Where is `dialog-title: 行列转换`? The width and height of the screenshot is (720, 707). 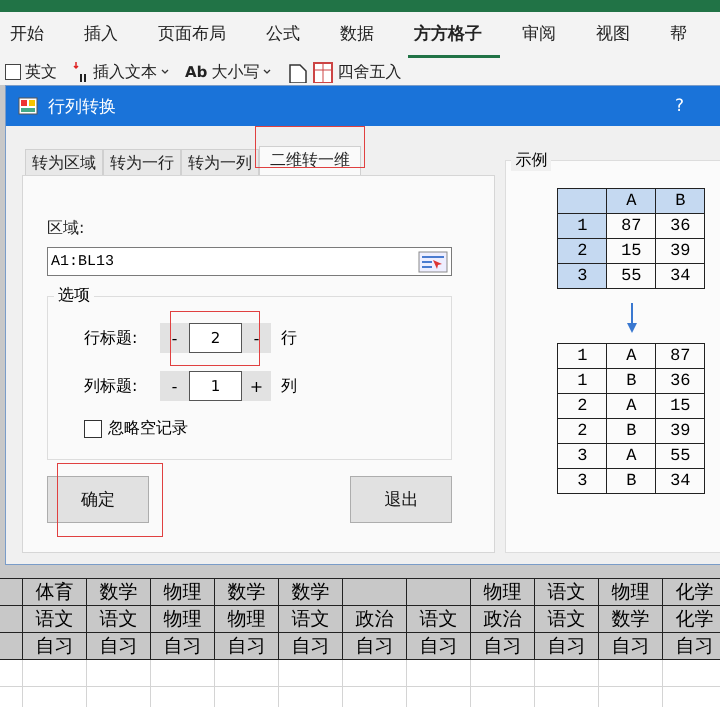 dialog-title: 行列转换 is located at coordinates (82, 107).